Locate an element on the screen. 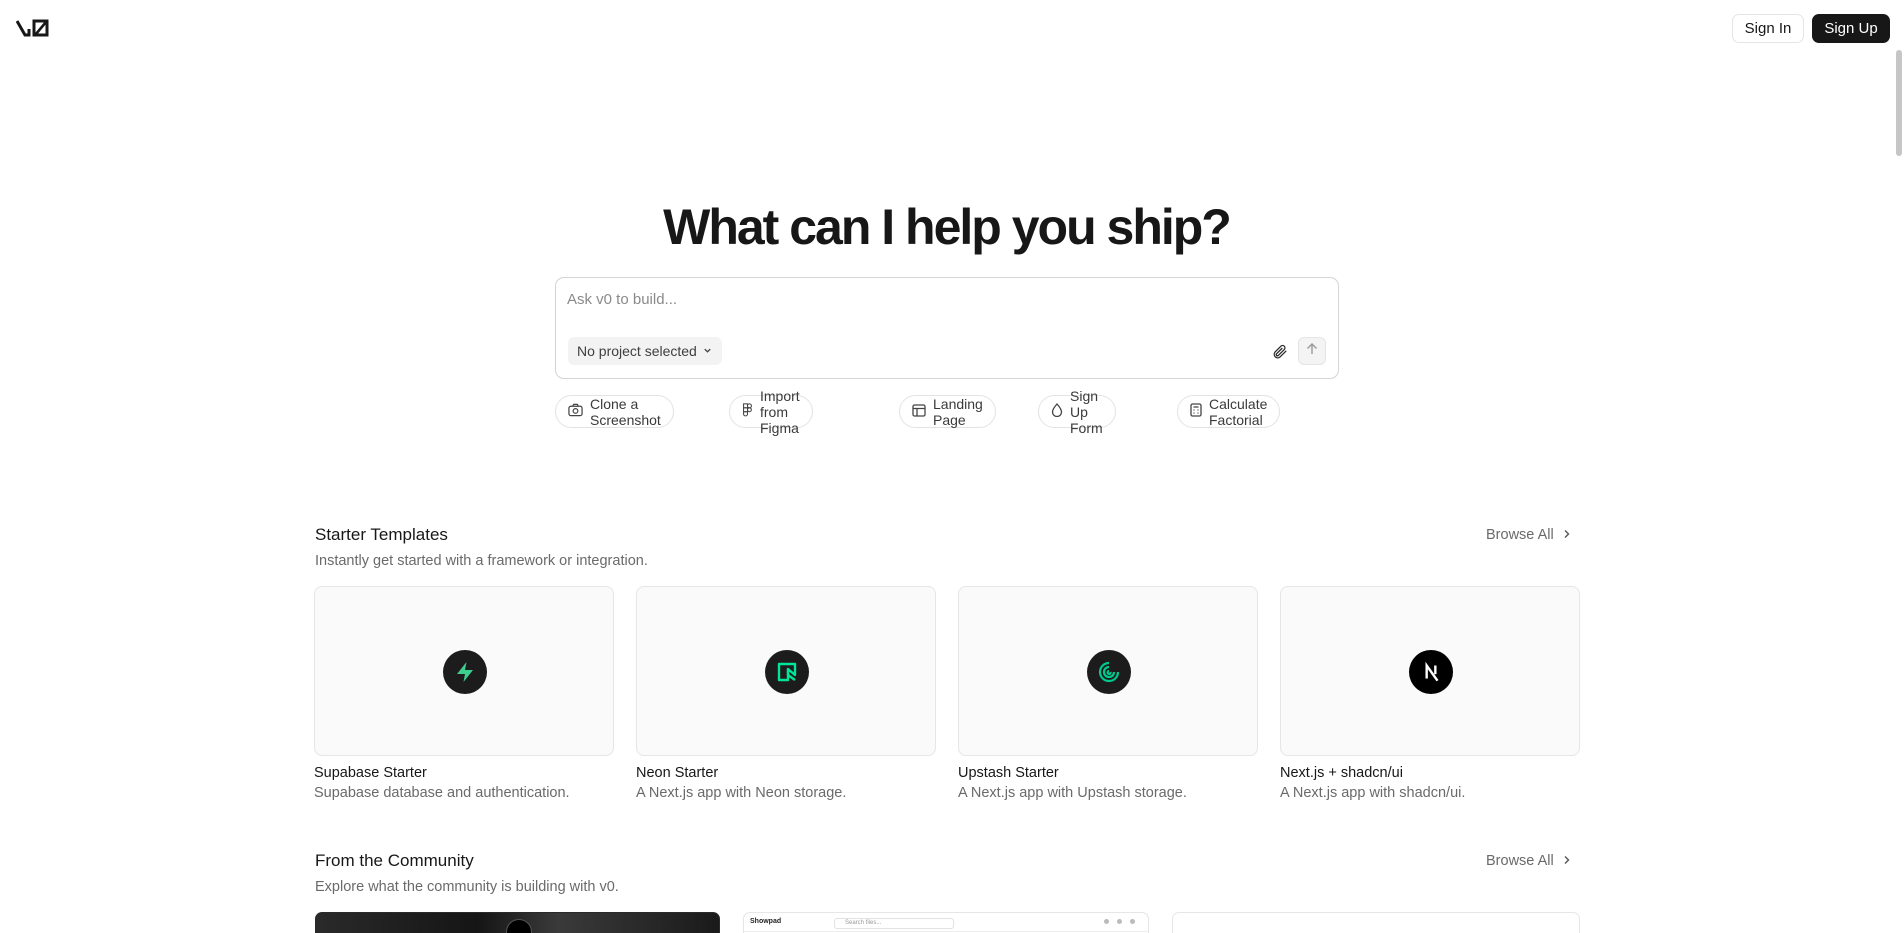 The image size is (1904, 933). nextjs-icon is located at coordinates (1431, 672).